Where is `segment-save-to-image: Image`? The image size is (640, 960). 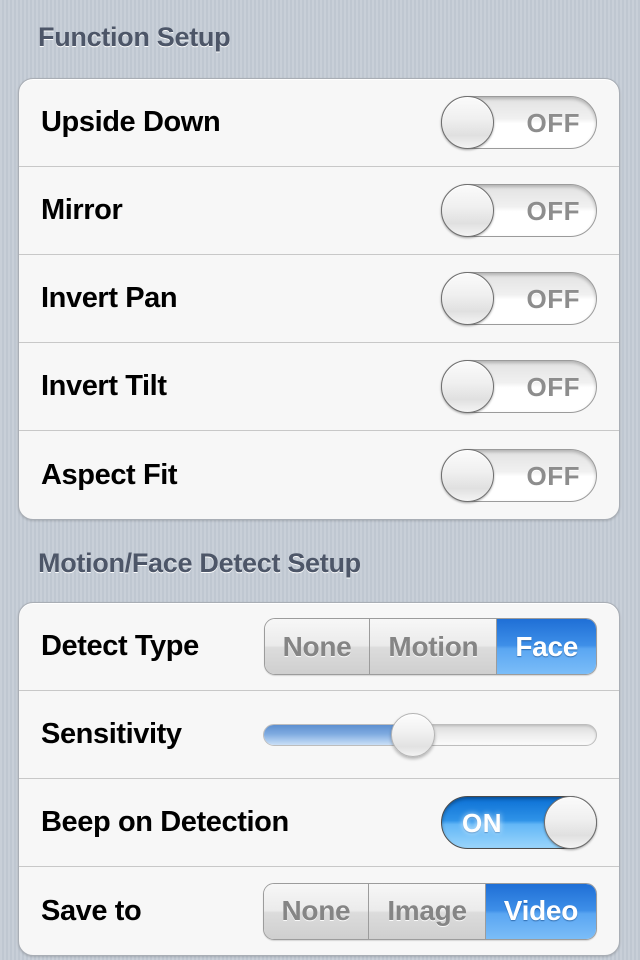 segment-save-to-image: Image is located at coordinates (427, 911).